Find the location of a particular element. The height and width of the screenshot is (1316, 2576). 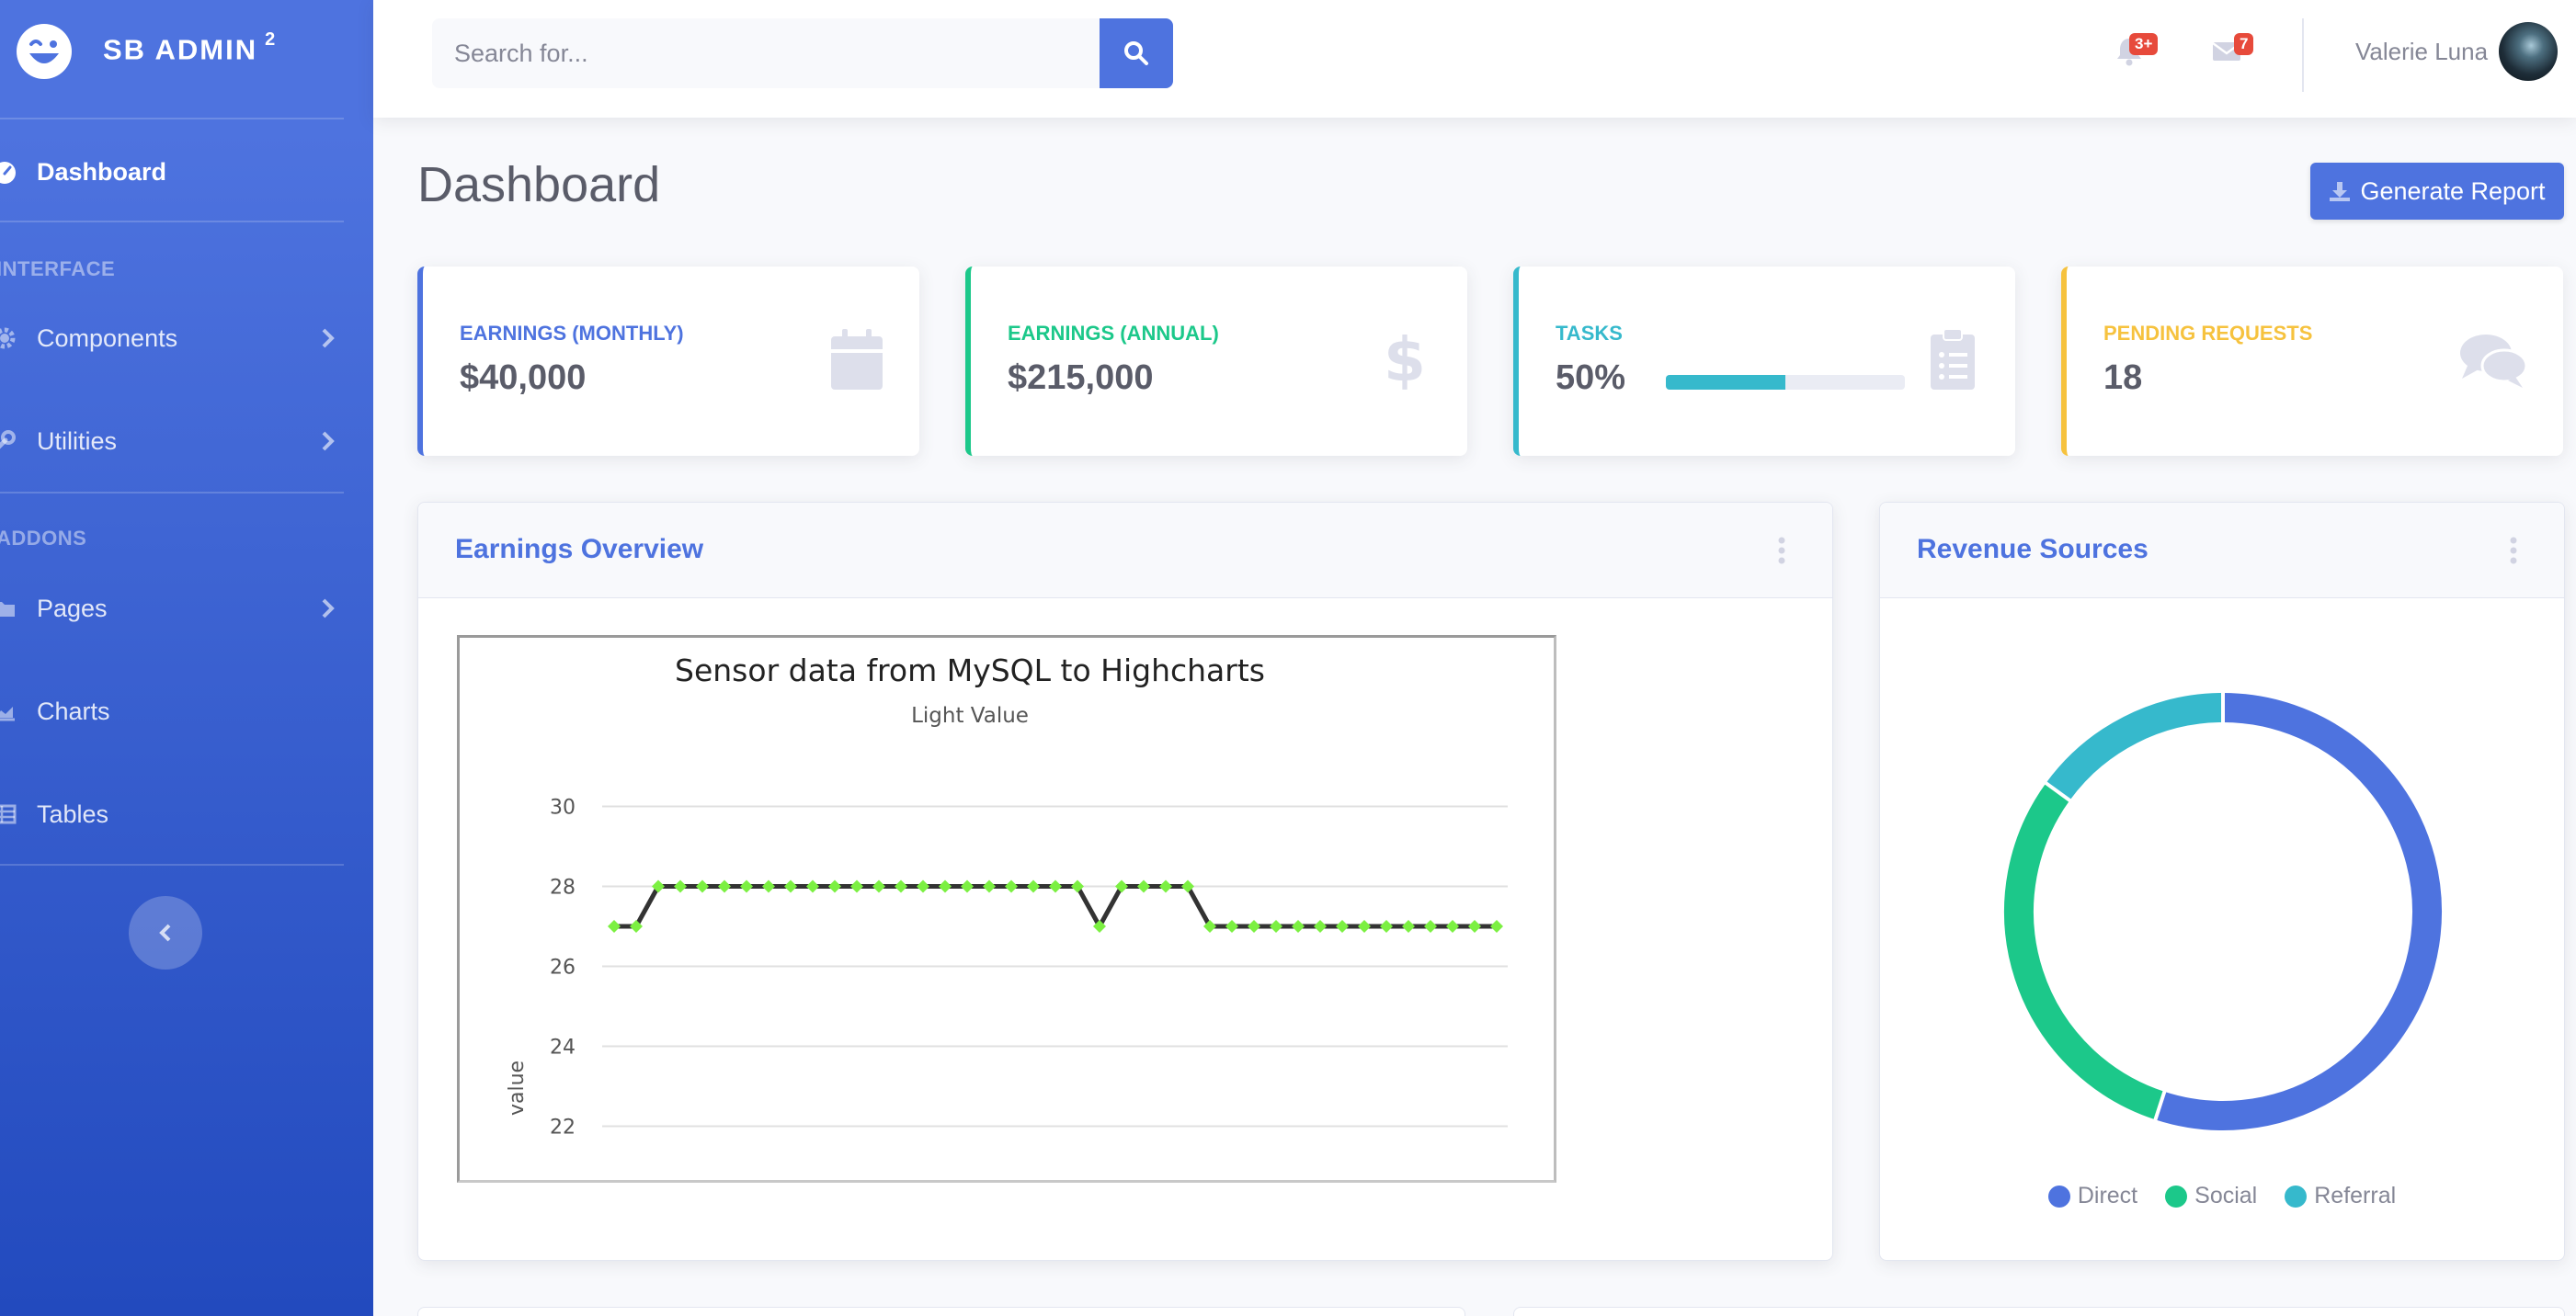

sidebar-item-pages: Pages is located at coordinates (172, 608).